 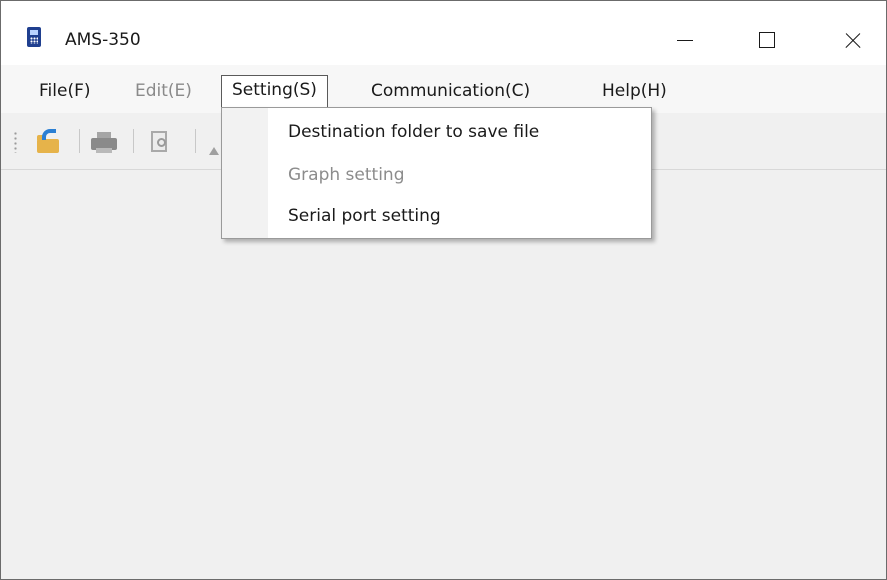 I want to click on menu-setting: Setting(S), so click(x=274, y=91).